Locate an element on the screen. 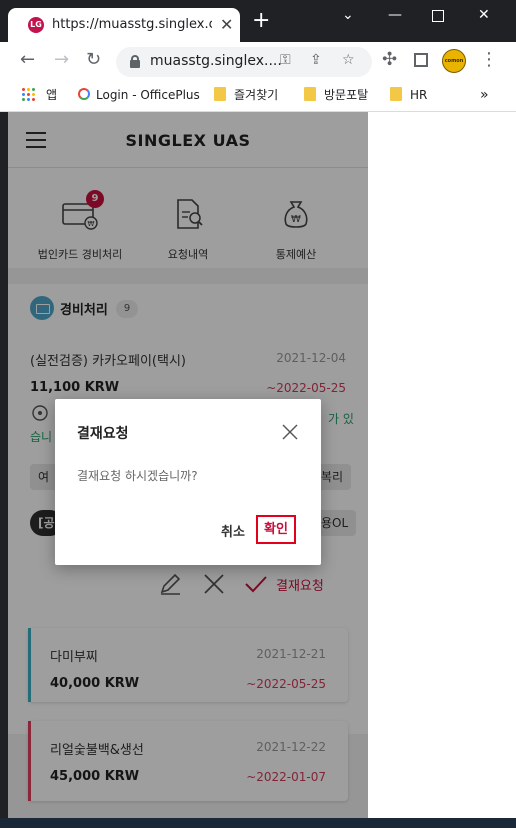  maximize-button is located at coordinates (438, 16).